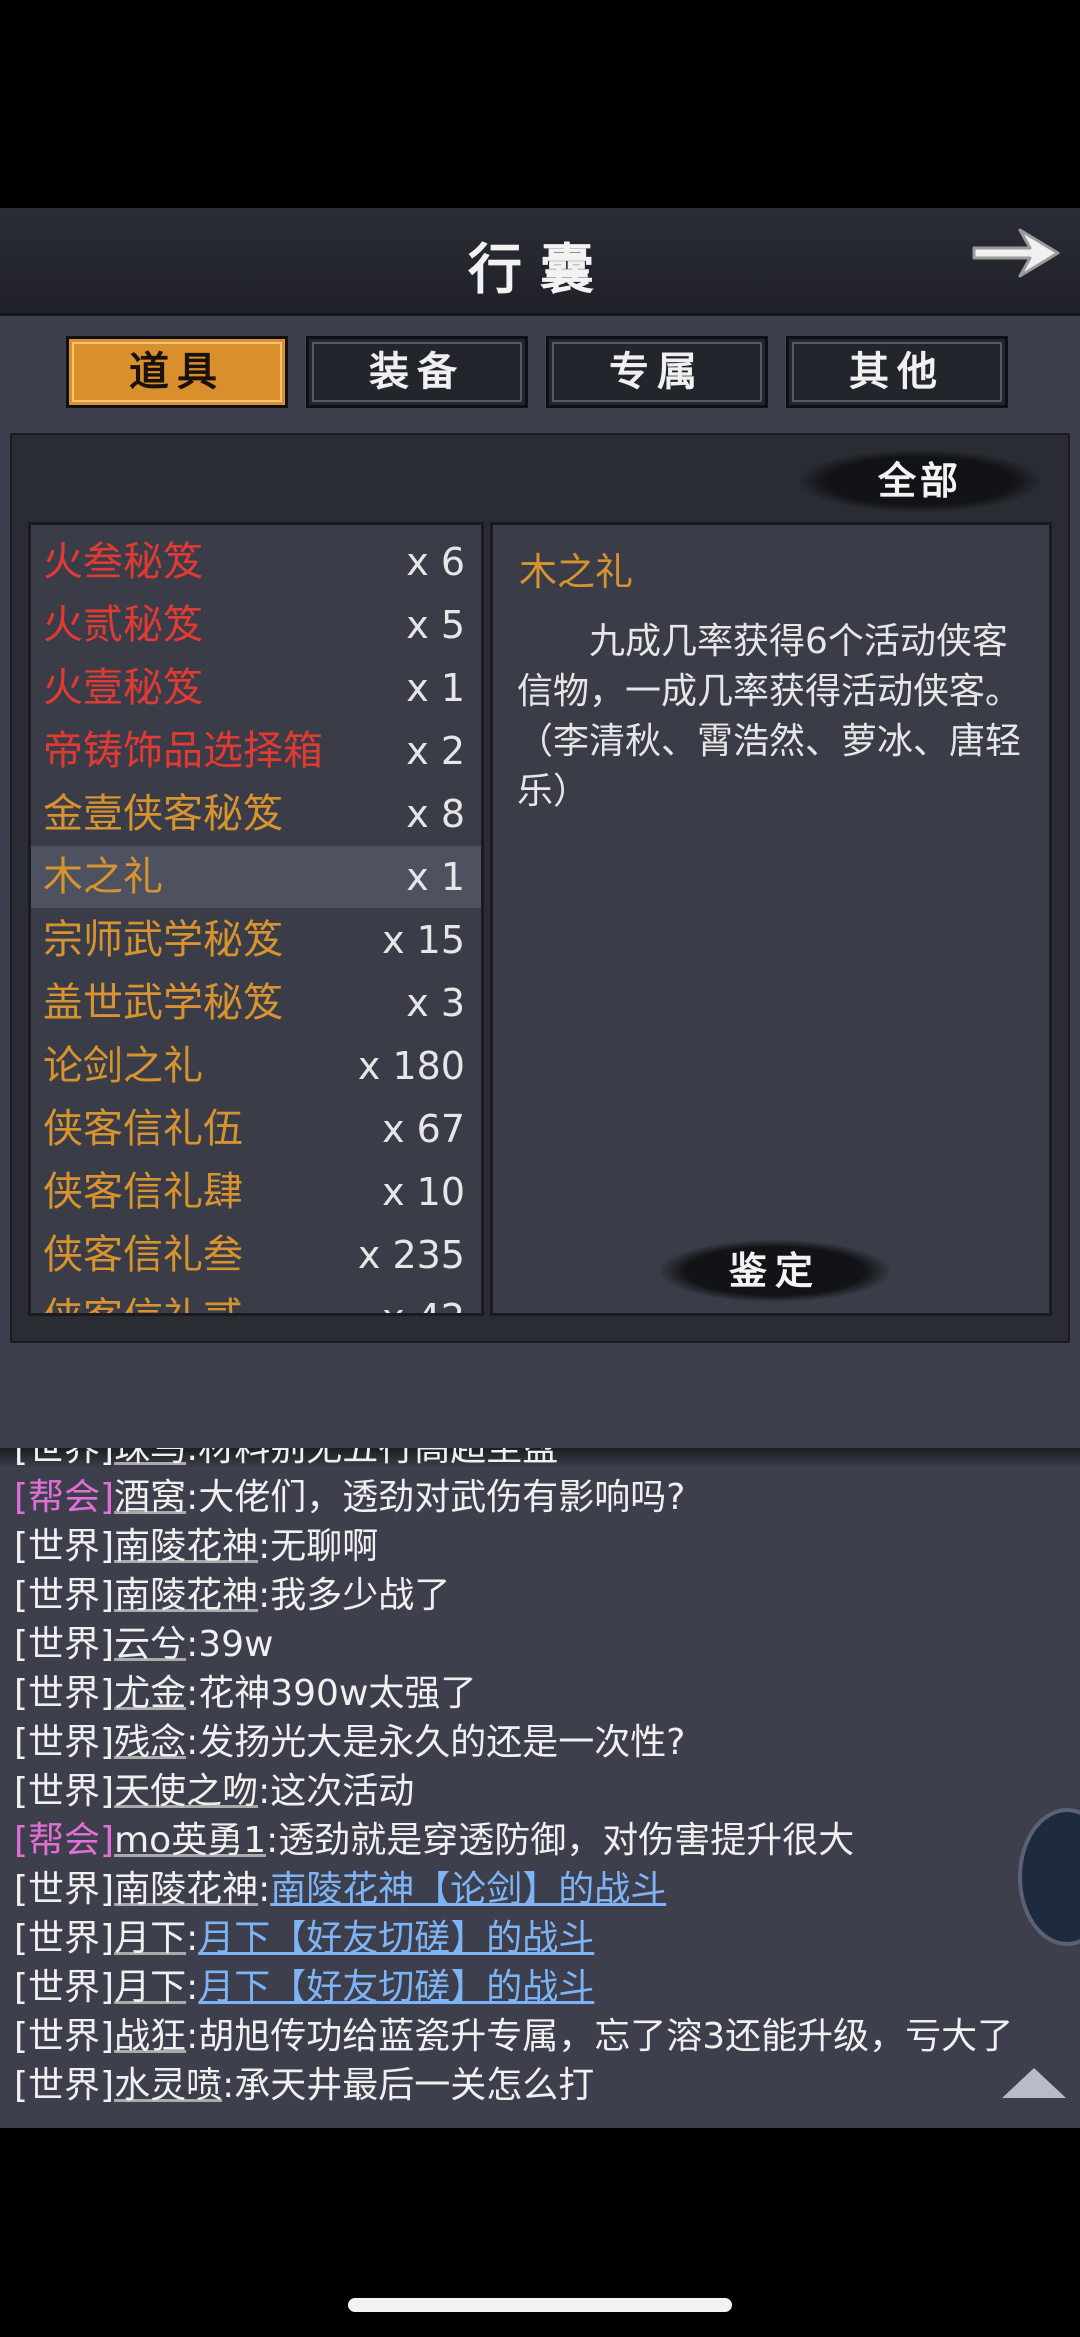  What do you see at coordinates (436, 1742) in the screenshot?
I see `chat-text: :发扬光大是永久的还是一次性?` at bounding box center [436, 1742].